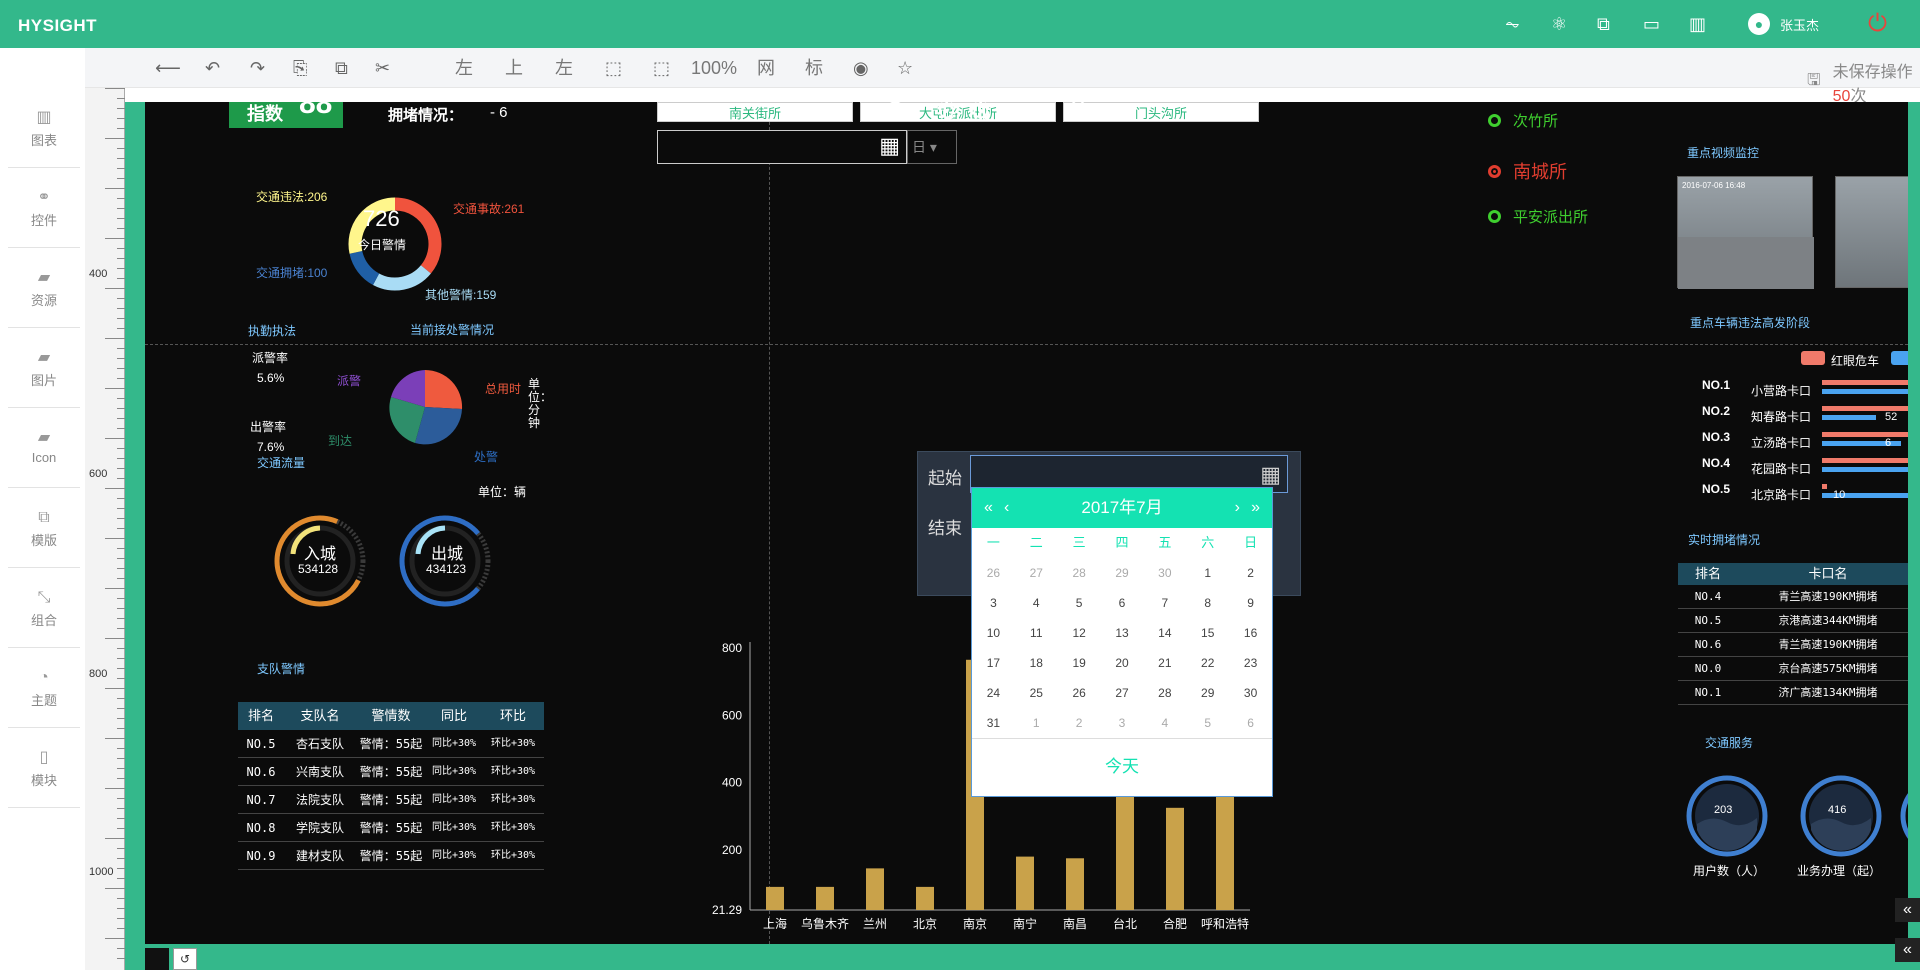 Image resolution: width=1920 pixels, height=970 pixels. What do you see at coordinates (1121, 507) in the screenshot?
I see `calendar-month-title: 2017年7月` at bounding box center [1121, 507].